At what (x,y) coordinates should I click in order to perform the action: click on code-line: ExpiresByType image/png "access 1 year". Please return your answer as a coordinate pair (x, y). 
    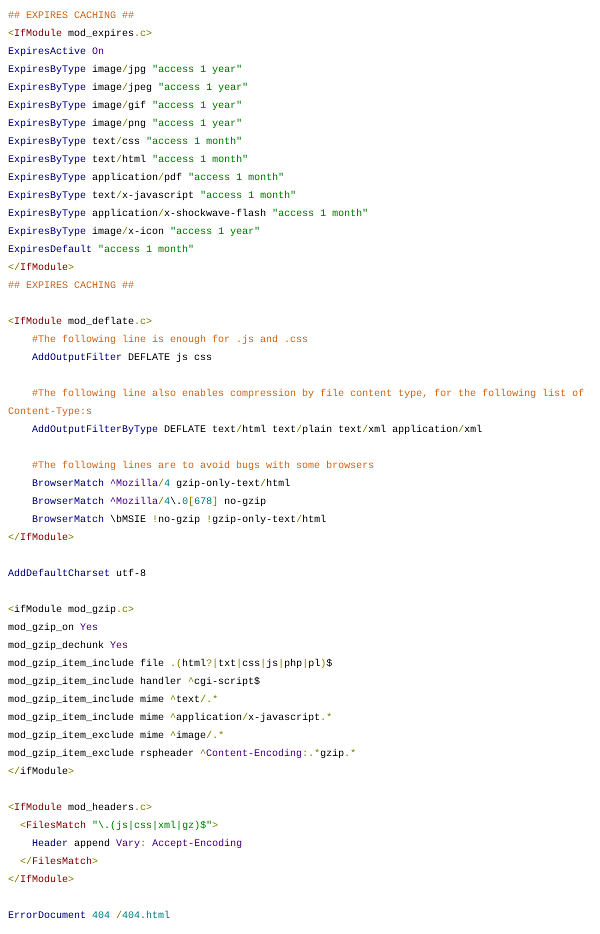
    Looking at the image, I should click on (125, 125).